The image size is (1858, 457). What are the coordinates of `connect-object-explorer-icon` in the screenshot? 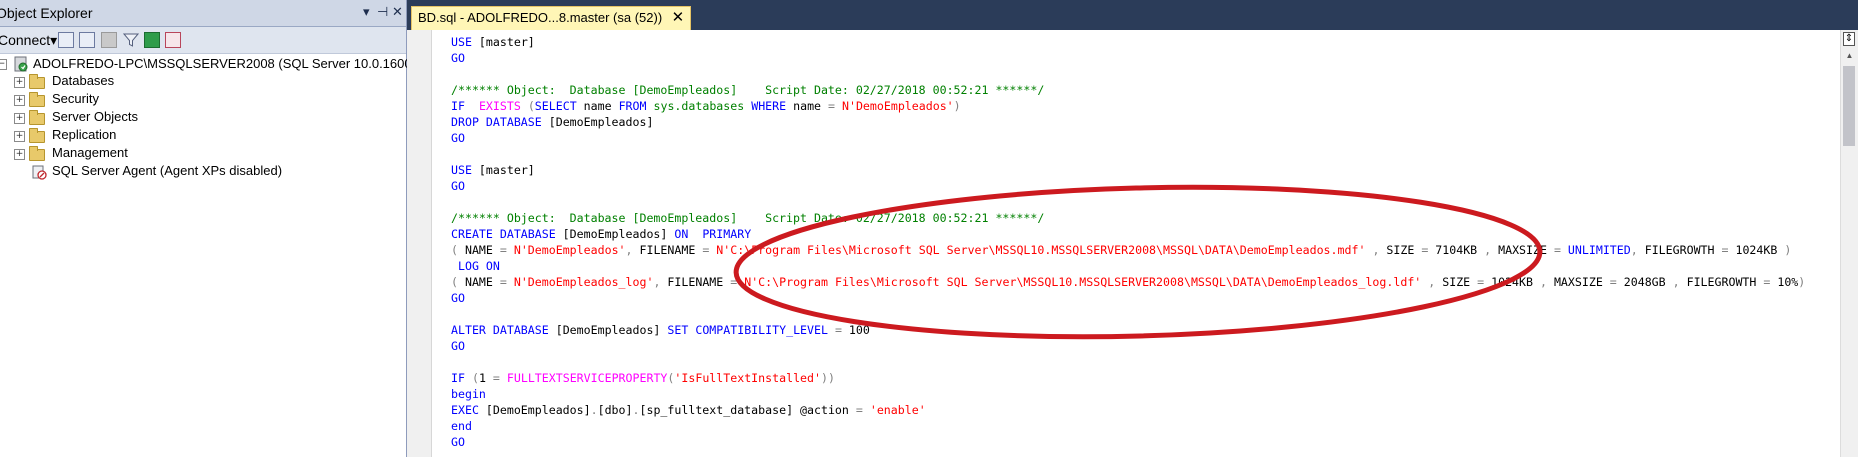 It's located at (66, 40).